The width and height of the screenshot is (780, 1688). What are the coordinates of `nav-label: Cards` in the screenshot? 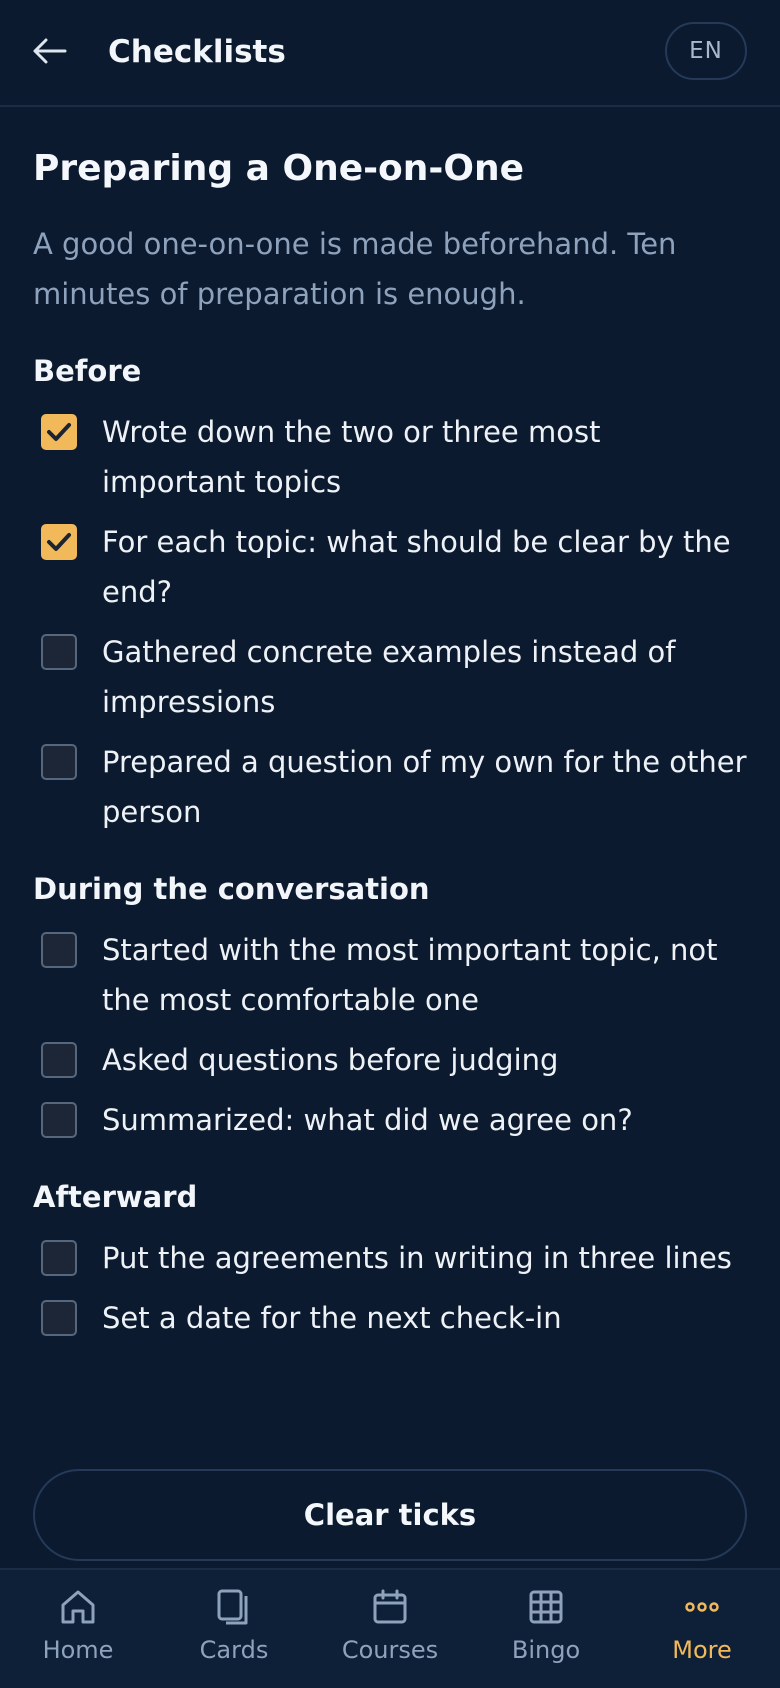 It's located at (234, 1650).